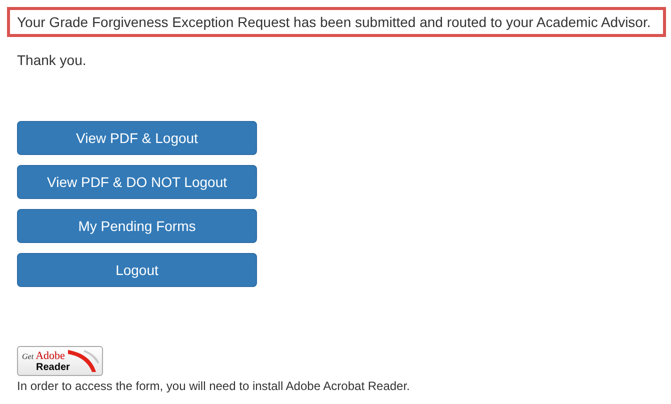 Image resolution: width=671 pixels, height=404 pixels. I want to click on submission-notice: Your Grade Forgiveness Exception Request has been submitted and routed to your Academic Advisor., so click(336, 22).